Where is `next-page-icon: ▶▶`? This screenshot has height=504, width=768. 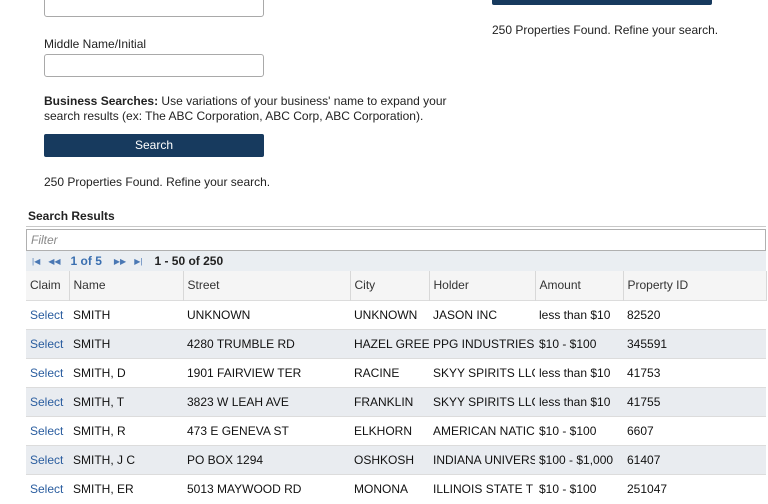 next-page-icon: ▶▶ is located at coordinates (120, 261).